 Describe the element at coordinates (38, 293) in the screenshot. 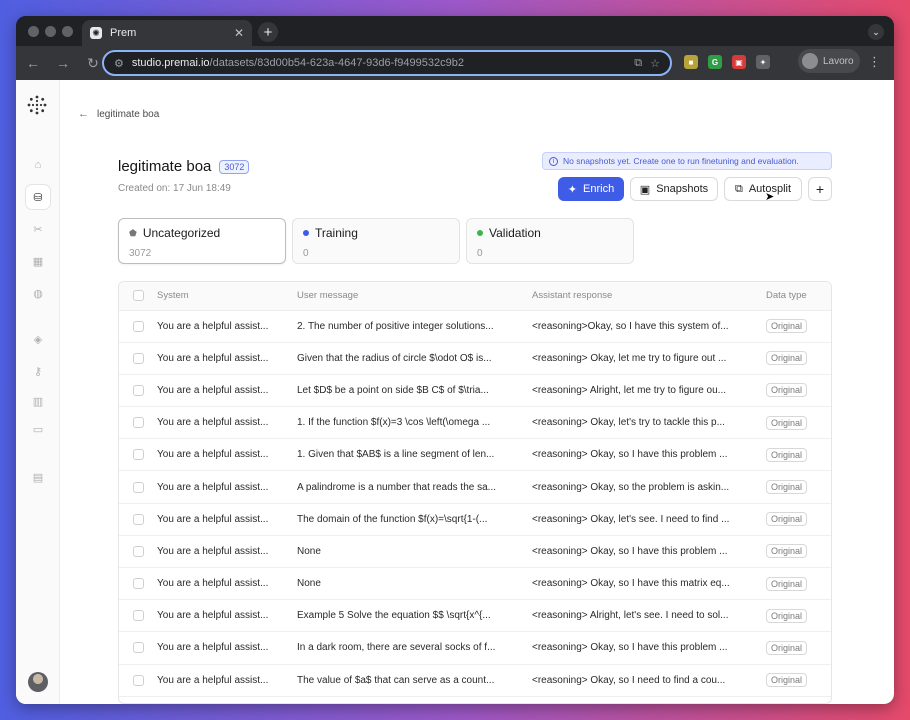

I see `chat-icon: ◍` at that location.